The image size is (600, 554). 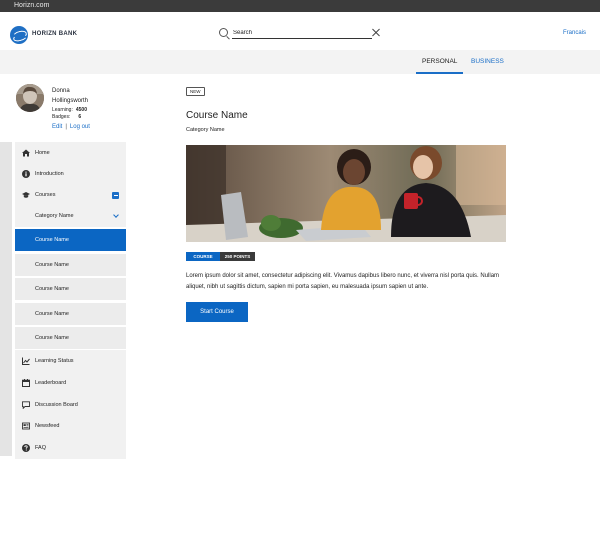 I want to click on horizn-logo-icon, so click(x=19, y=35).